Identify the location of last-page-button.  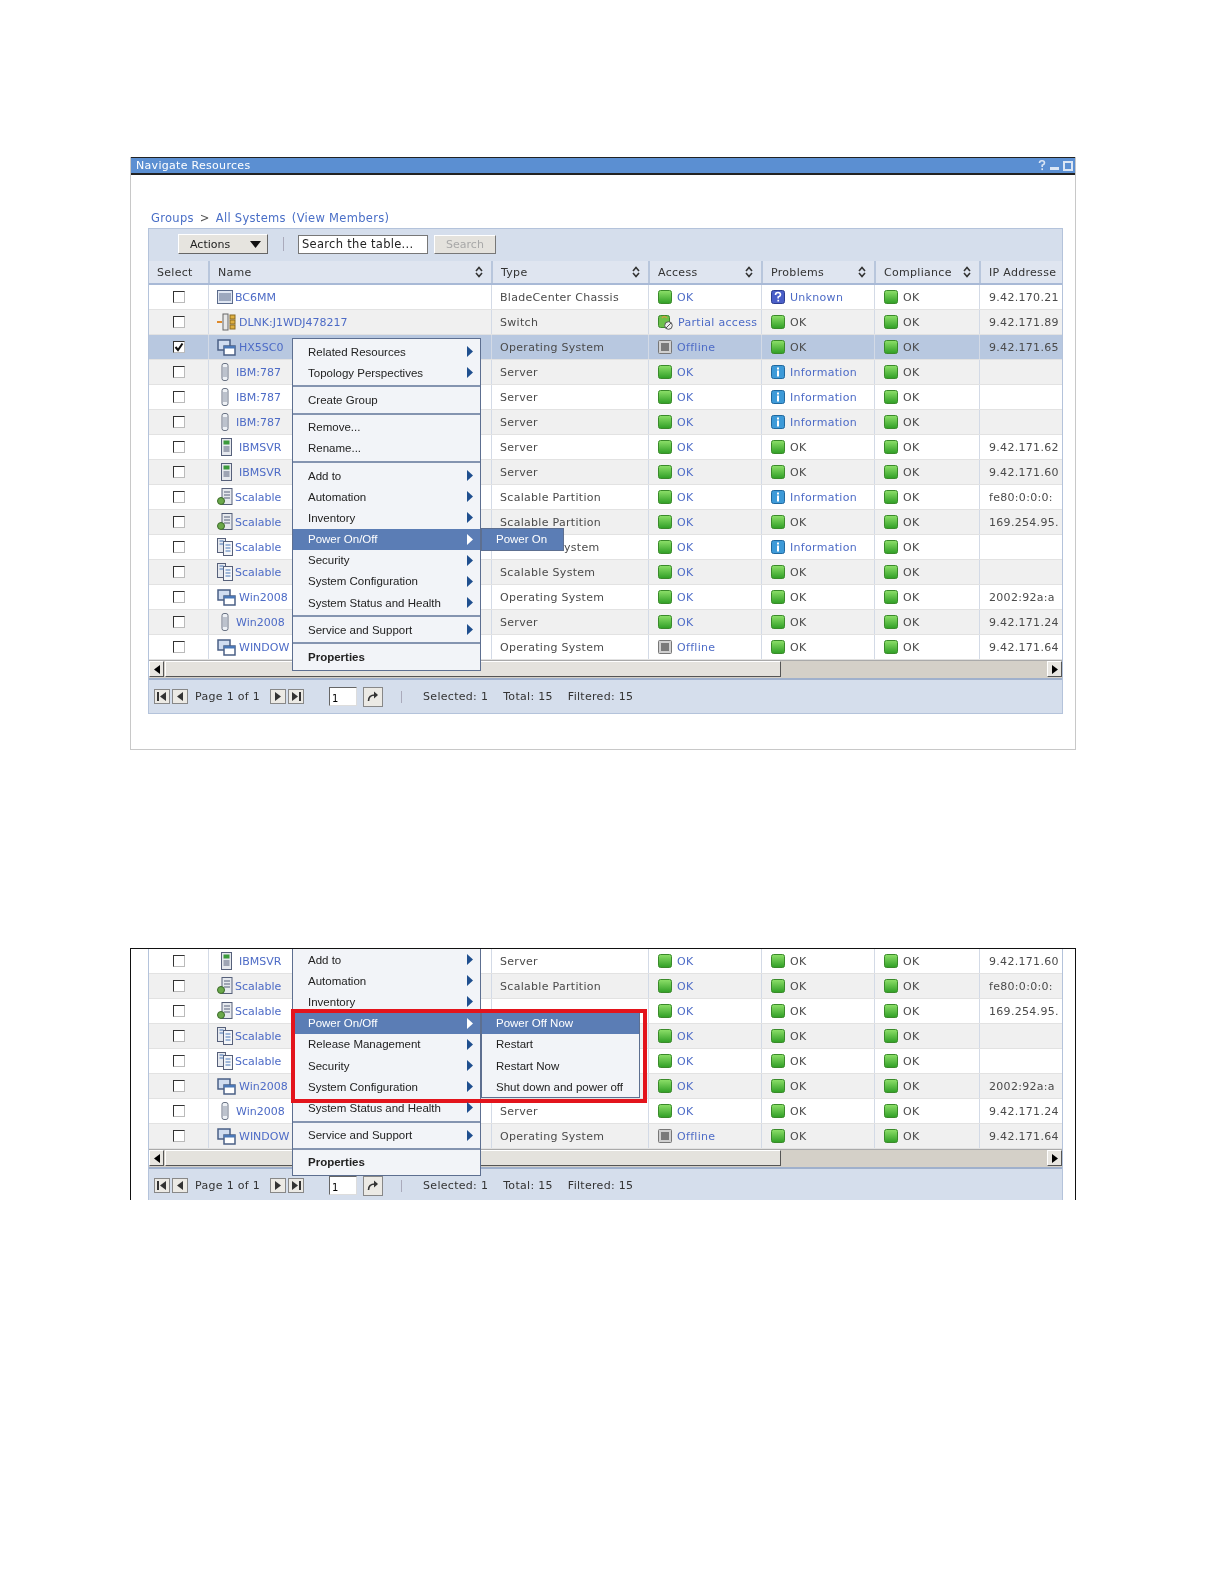
(296, 1185).